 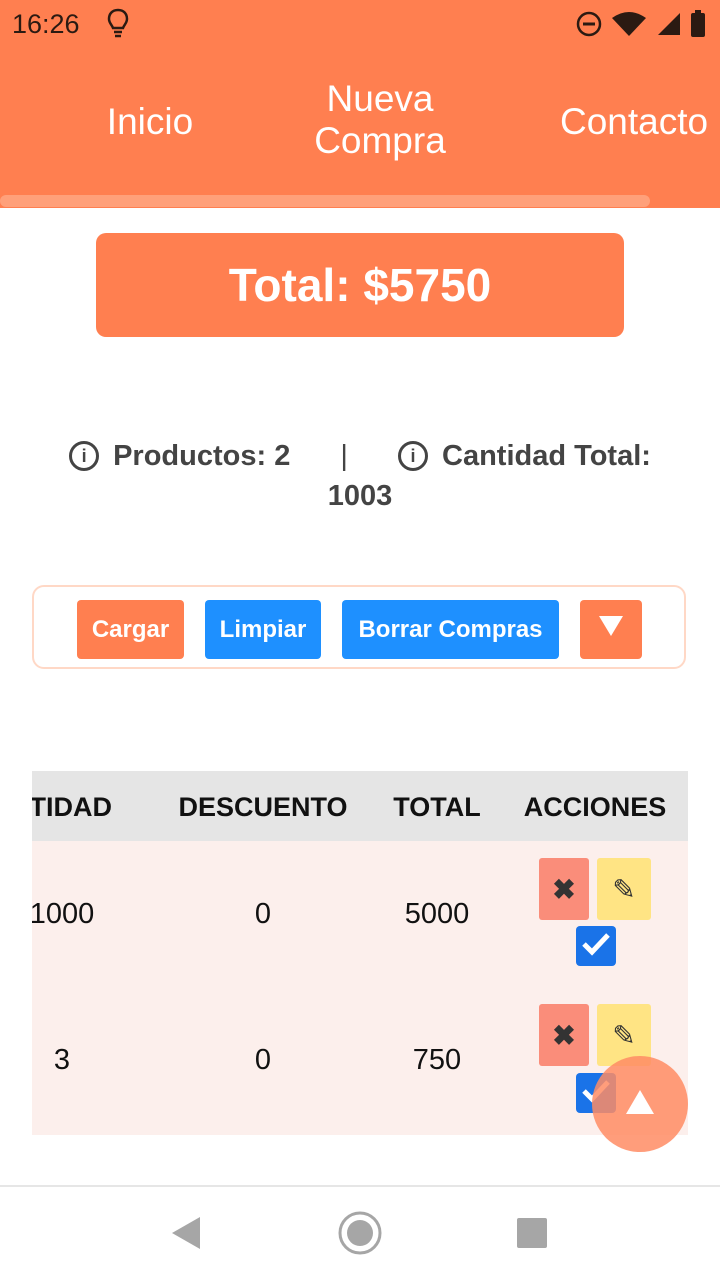 I want to click on cantidad-total-label: Cantidad Total:, so click(x=546, y=456).